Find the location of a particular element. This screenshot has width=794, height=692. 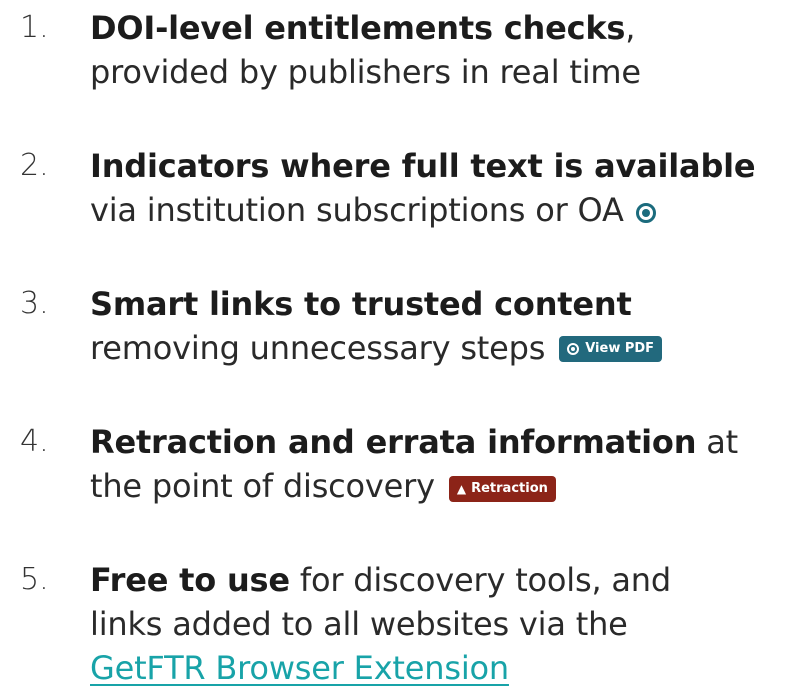

item-bold-text: Free to use is located at coordinates (190, 580).